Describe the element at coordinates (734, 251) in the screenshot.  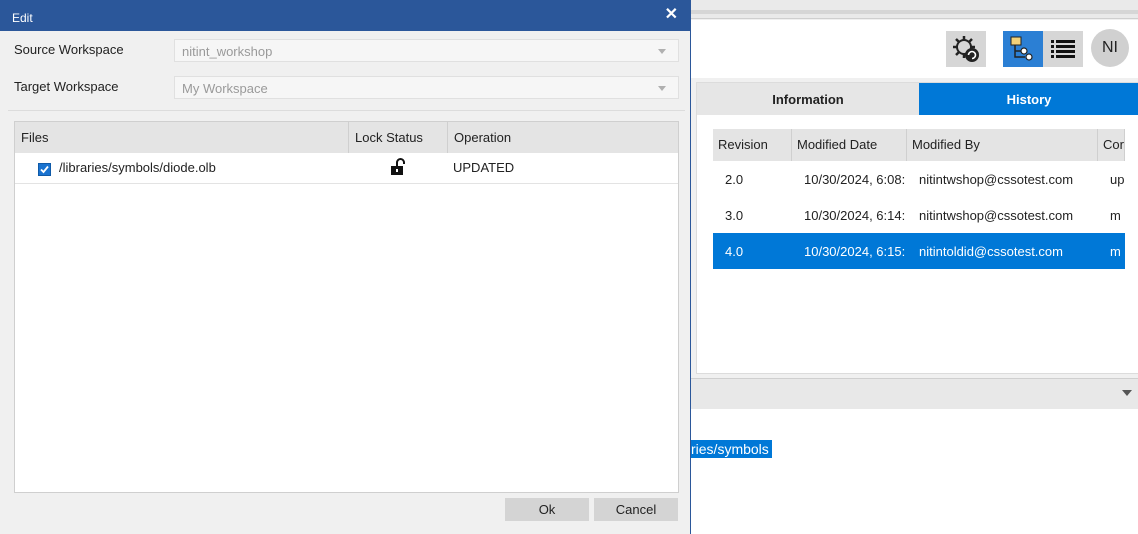
I see `revision-cell: 4.0` at that location.